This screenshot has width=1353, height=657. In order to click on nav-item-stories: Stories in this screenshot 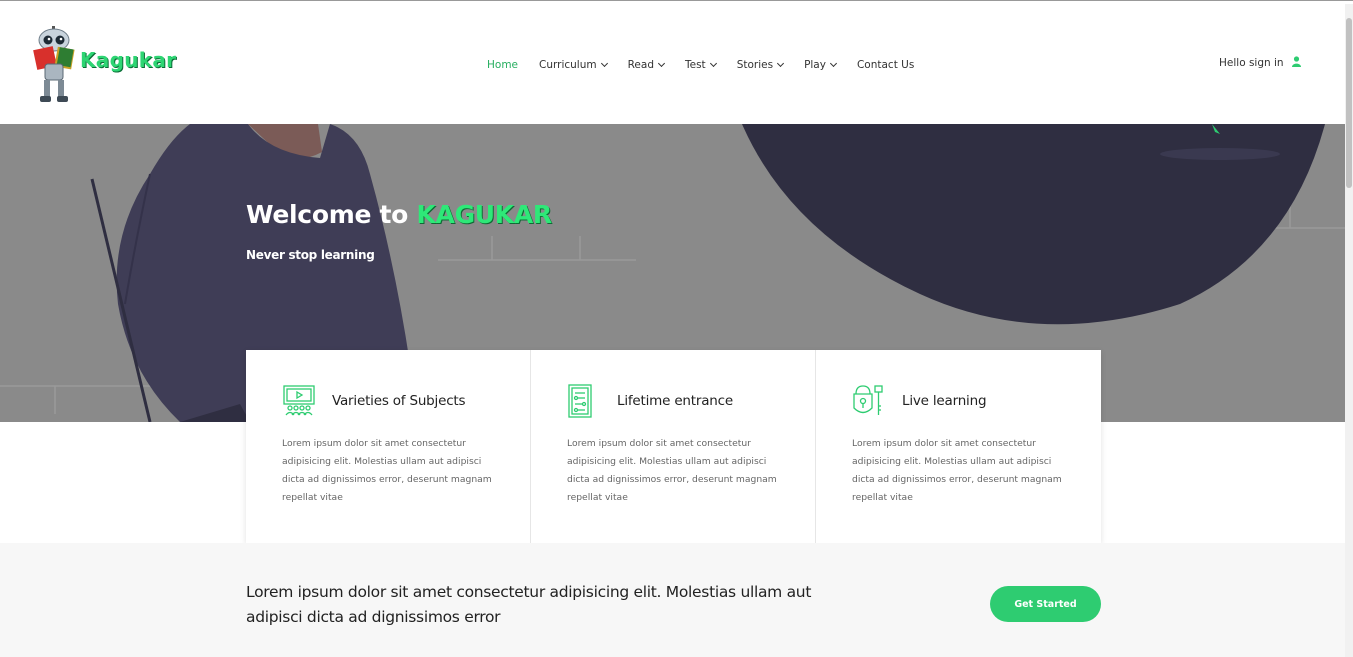, I will do `click(760, 65)`.